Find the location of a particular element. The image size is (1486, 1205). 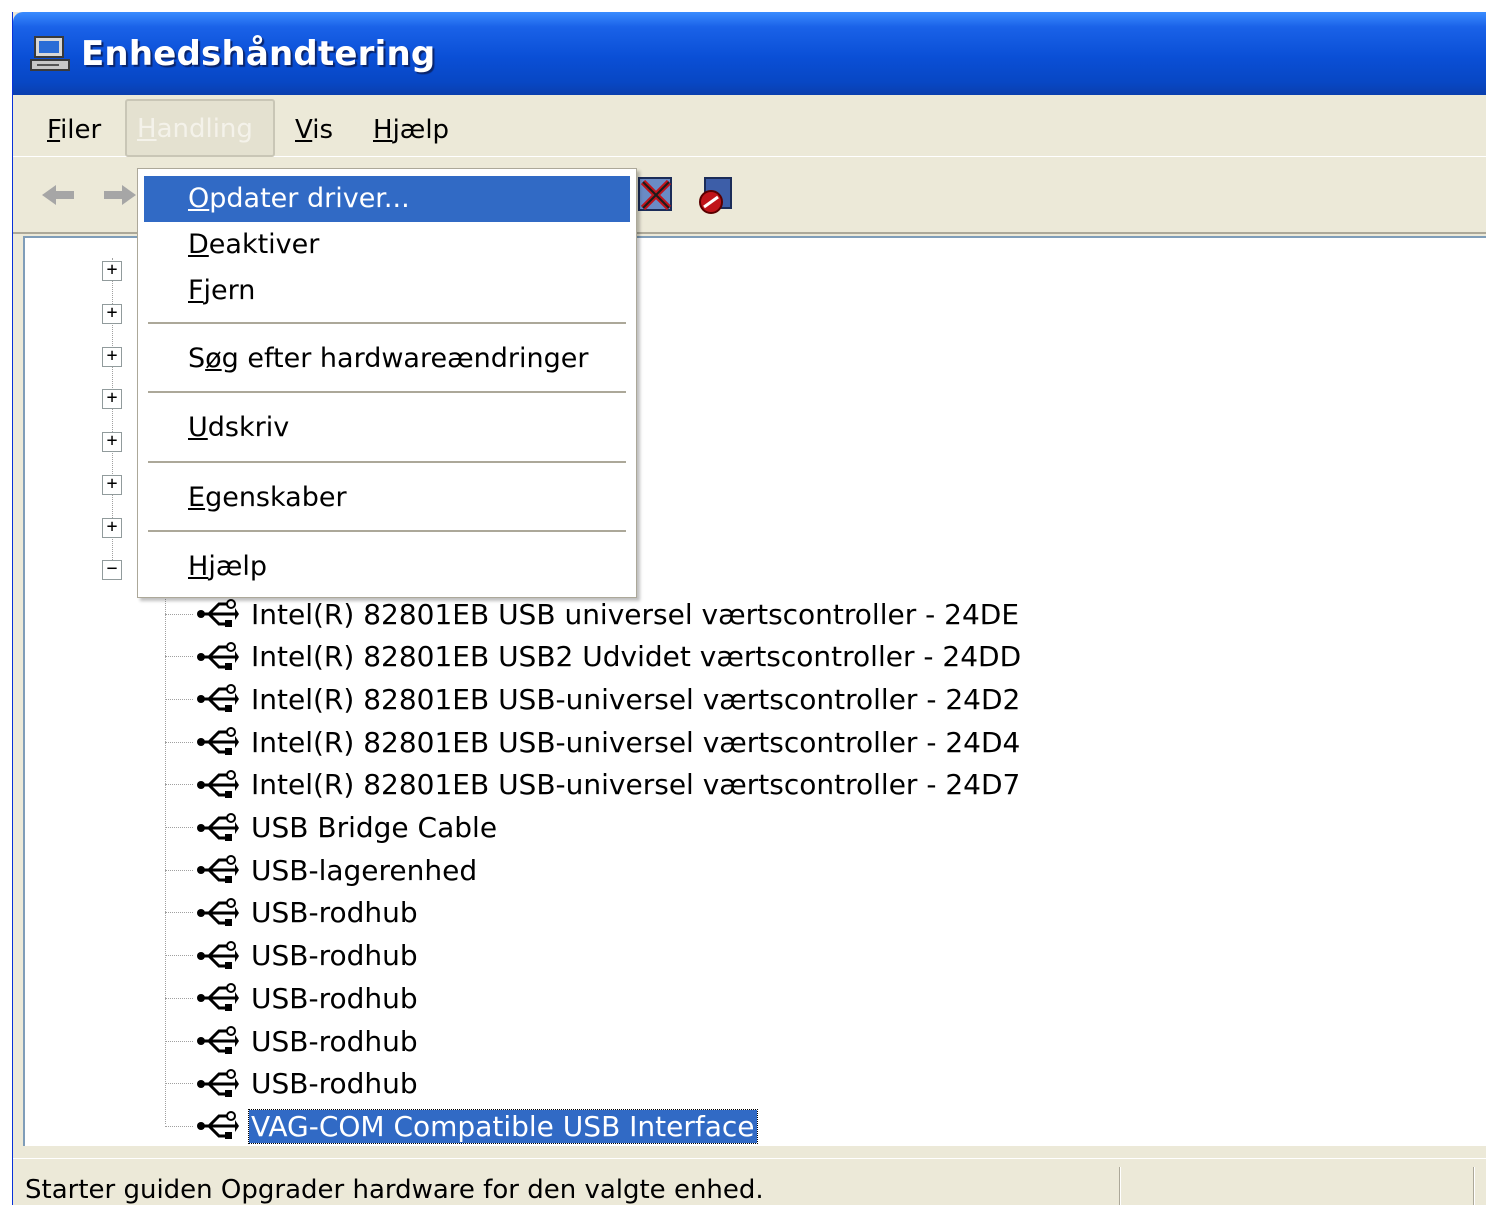

menu-filer: Filer is located at coordinates (74, 131).